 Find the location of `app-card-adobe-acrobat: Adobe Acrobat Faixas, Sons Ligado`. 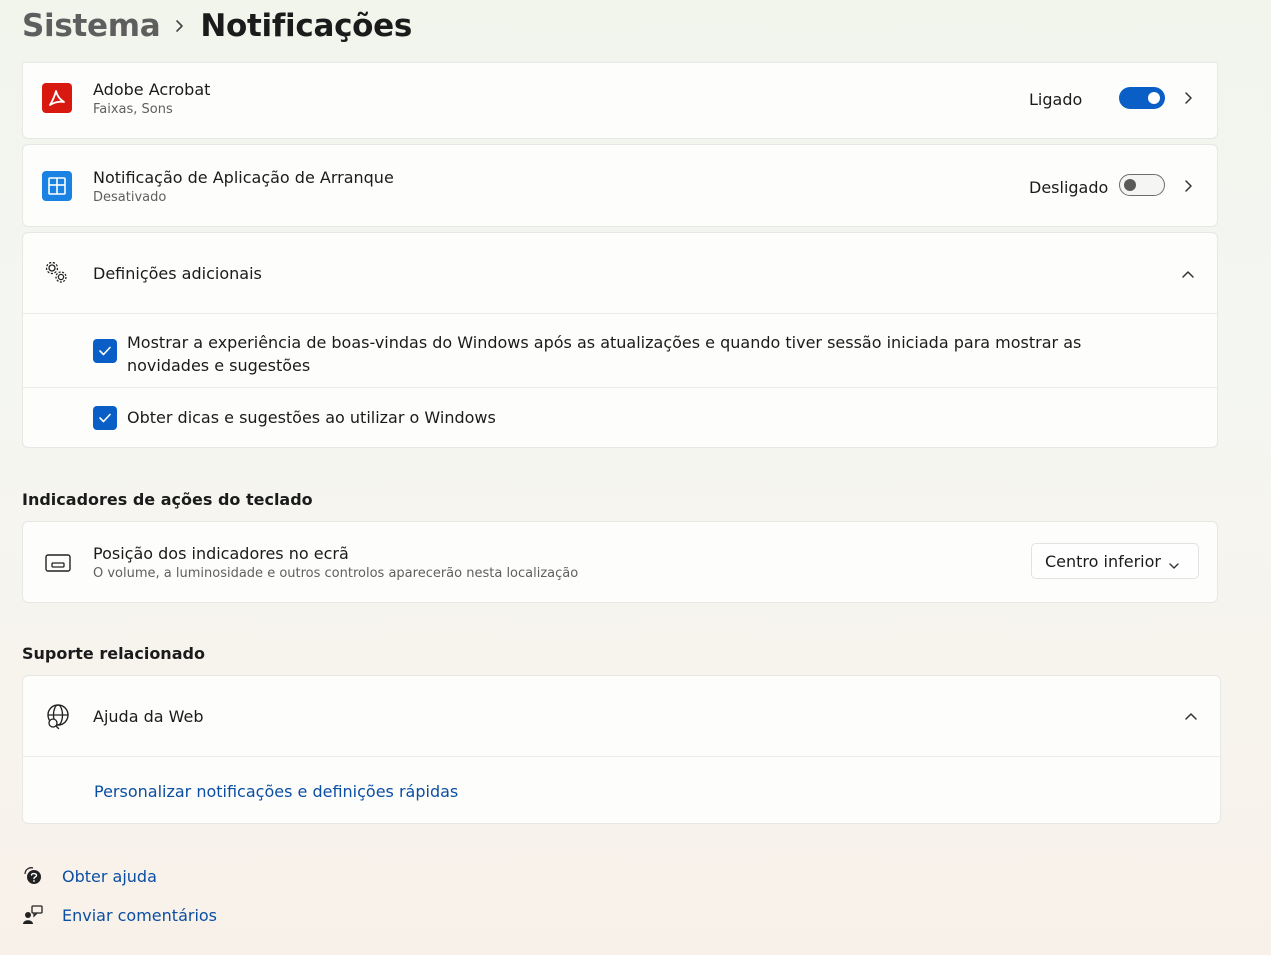

app-card-adobe-acrobat: Adobe Acrobat Faixas, Sons Ligado is located at coordinates (620, 100).